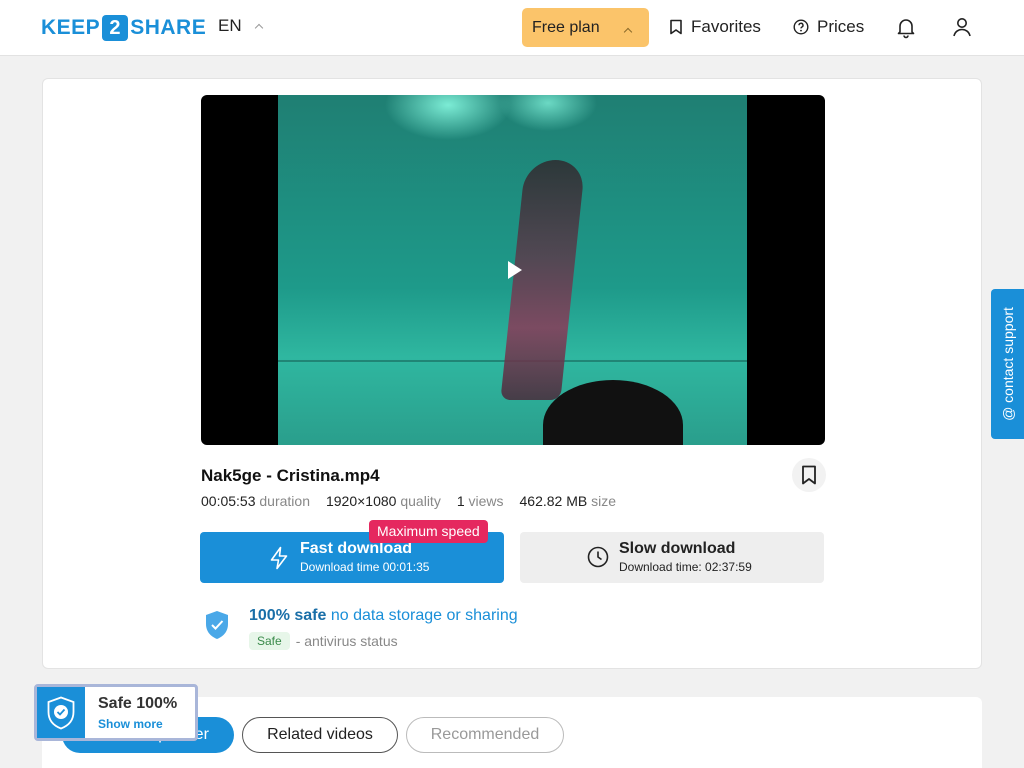 Image resolution: width=1024 pixels, height=768 pixels. What do you see at coordinates (365, 567) in the screenshot?
I see `fast-download-time: Download time 00:01:35` at bounding box center [365, 567].